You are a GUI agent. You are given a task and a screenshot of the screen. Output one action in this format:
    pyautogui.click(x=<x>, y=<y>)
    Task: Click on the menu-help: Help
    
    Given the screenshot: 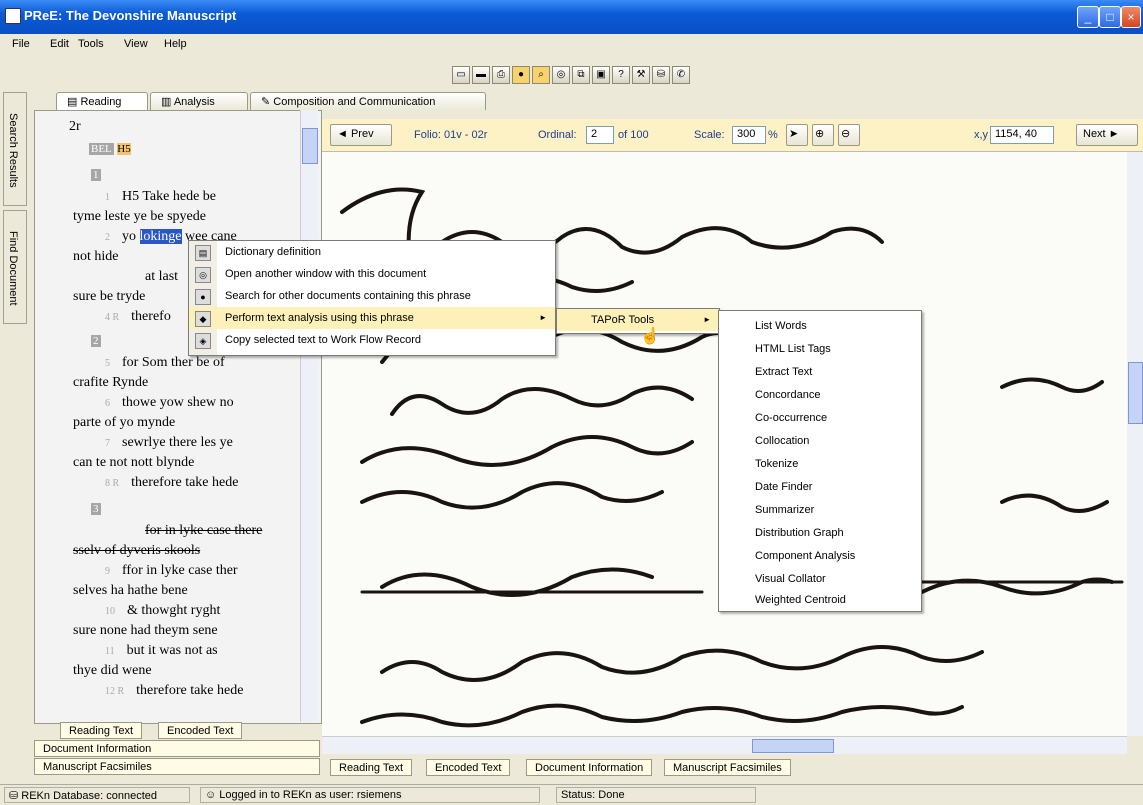 What is the action you would take?
    pyautogui.click(x=175, y=44)
    